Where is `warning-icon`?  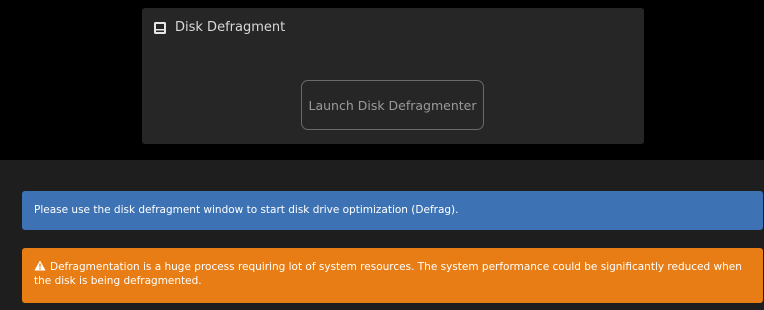 warning-icon is located at coordinates (40, 265).